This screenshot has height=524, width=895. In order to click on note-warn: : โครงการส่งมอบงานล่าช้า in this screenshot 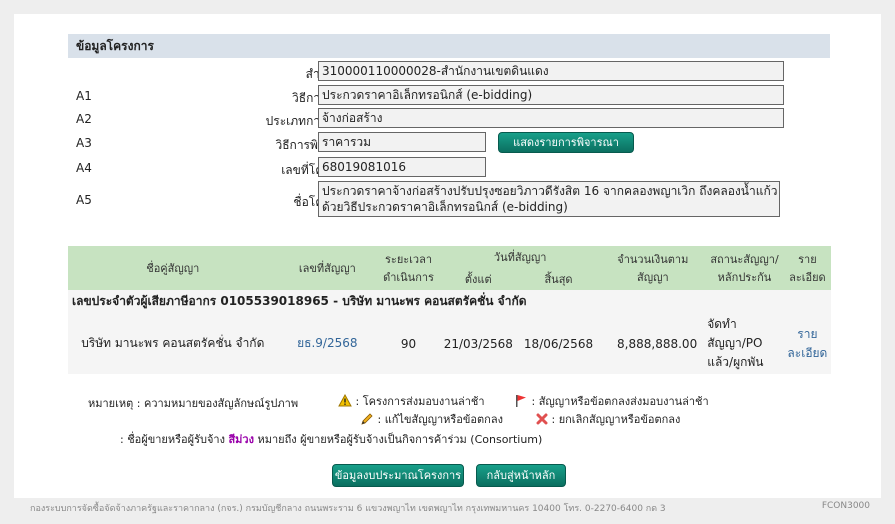, I will do `click(411, 401)`.